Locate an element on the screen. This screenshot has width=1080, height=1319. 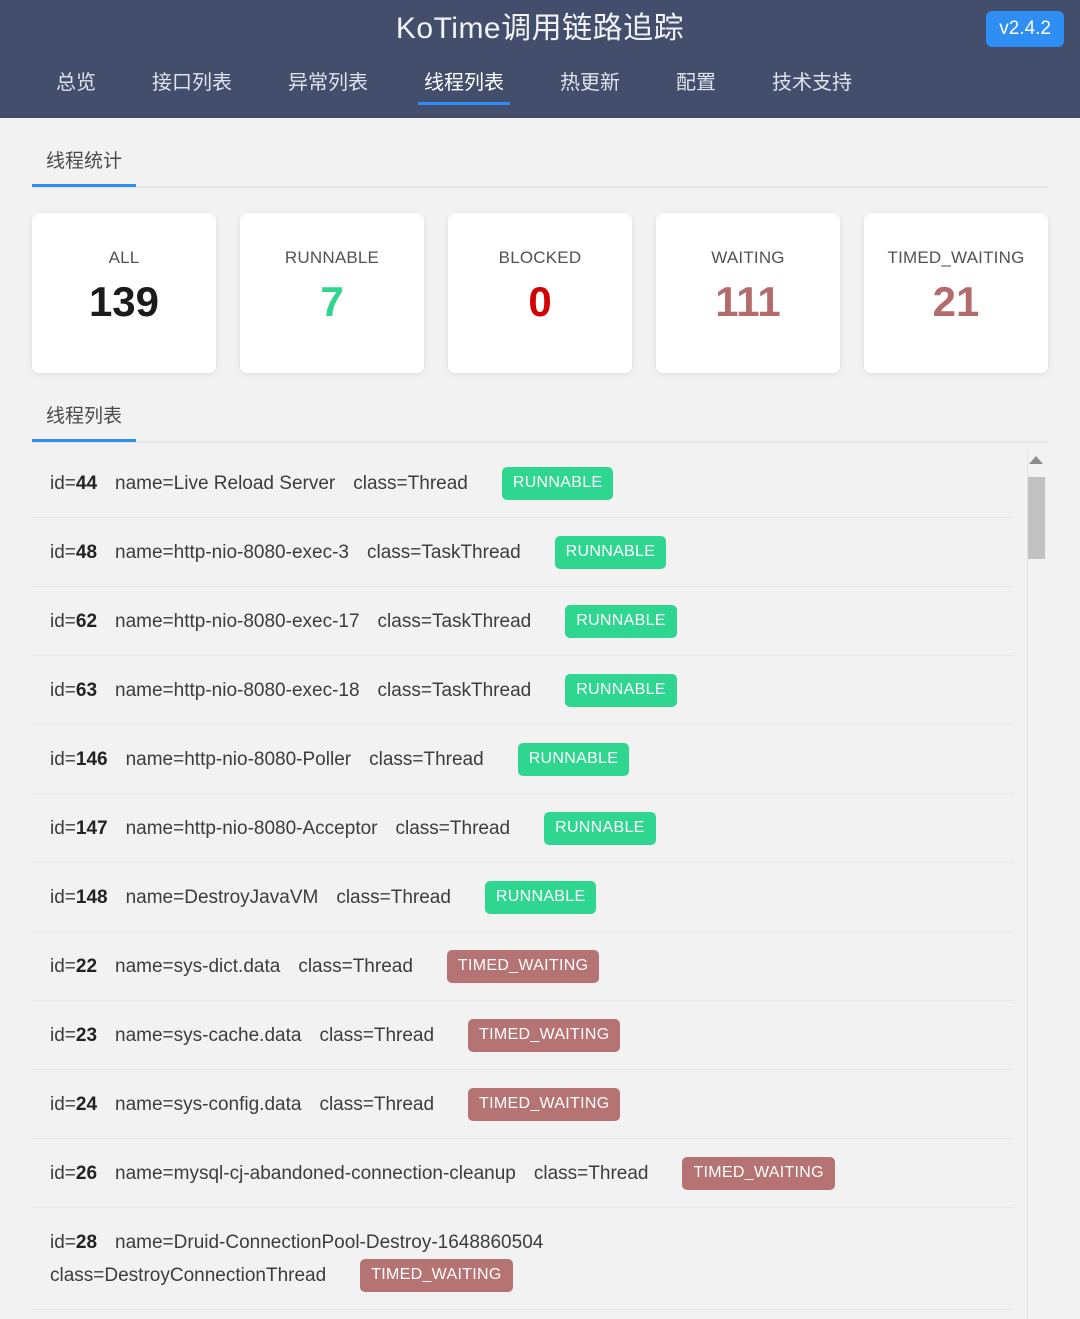
thread-name-value: http-nio-8080-exec-3 is located at coordinates (261, 552).